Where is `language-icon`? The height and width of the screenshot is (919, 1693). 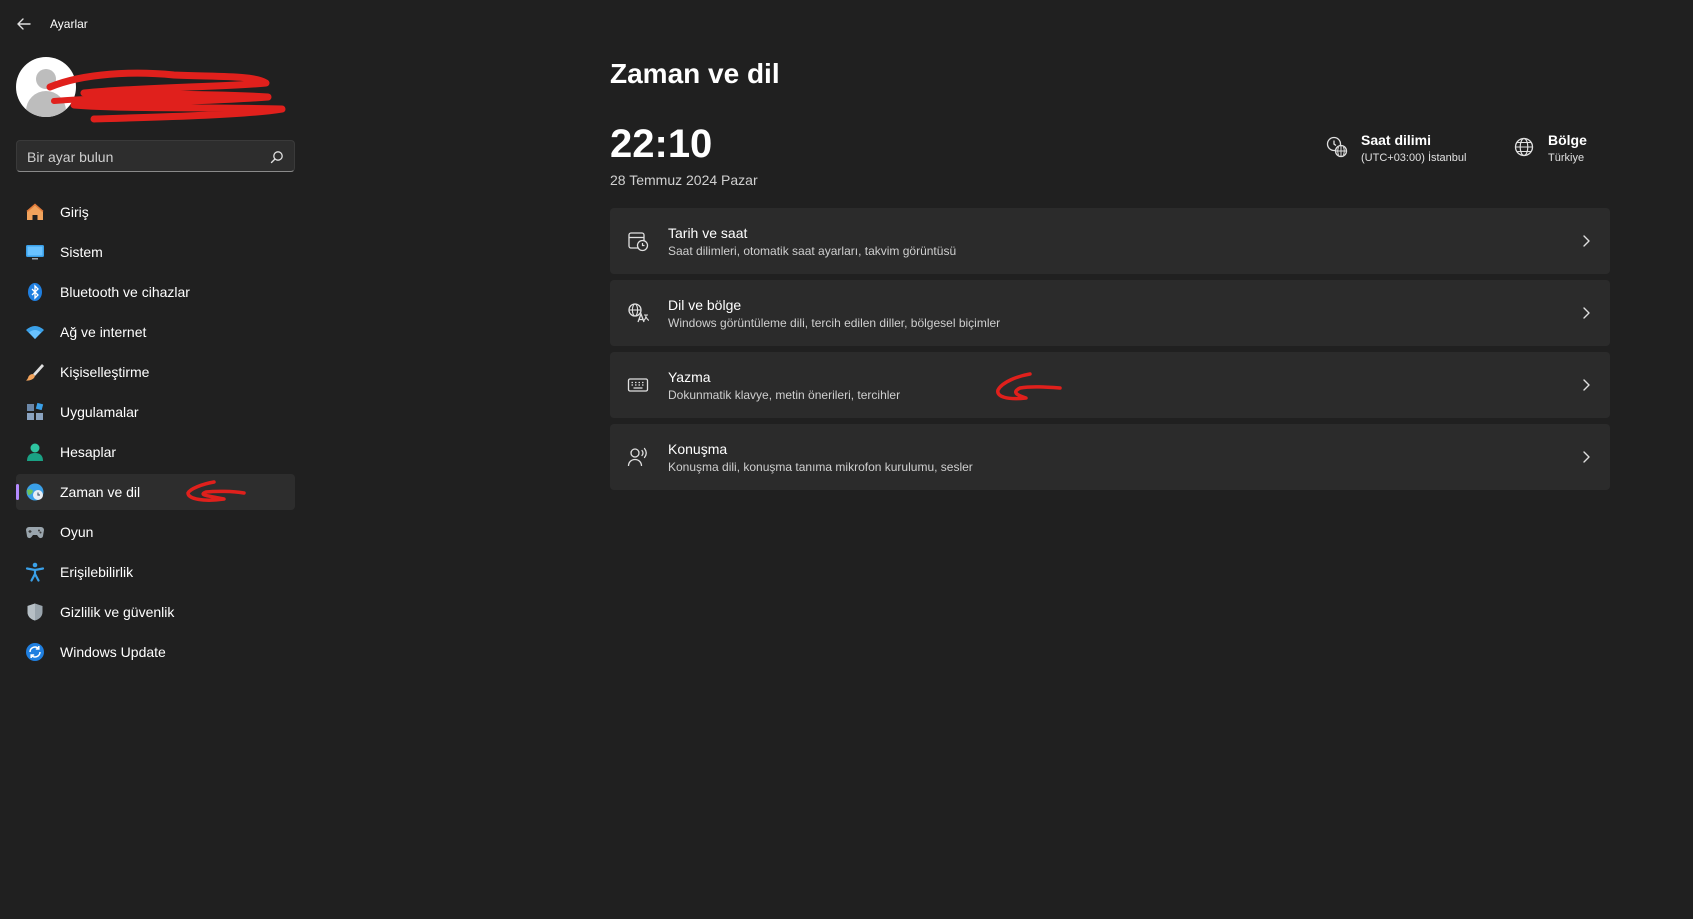
language-icon is located at coordinates (638, 313).